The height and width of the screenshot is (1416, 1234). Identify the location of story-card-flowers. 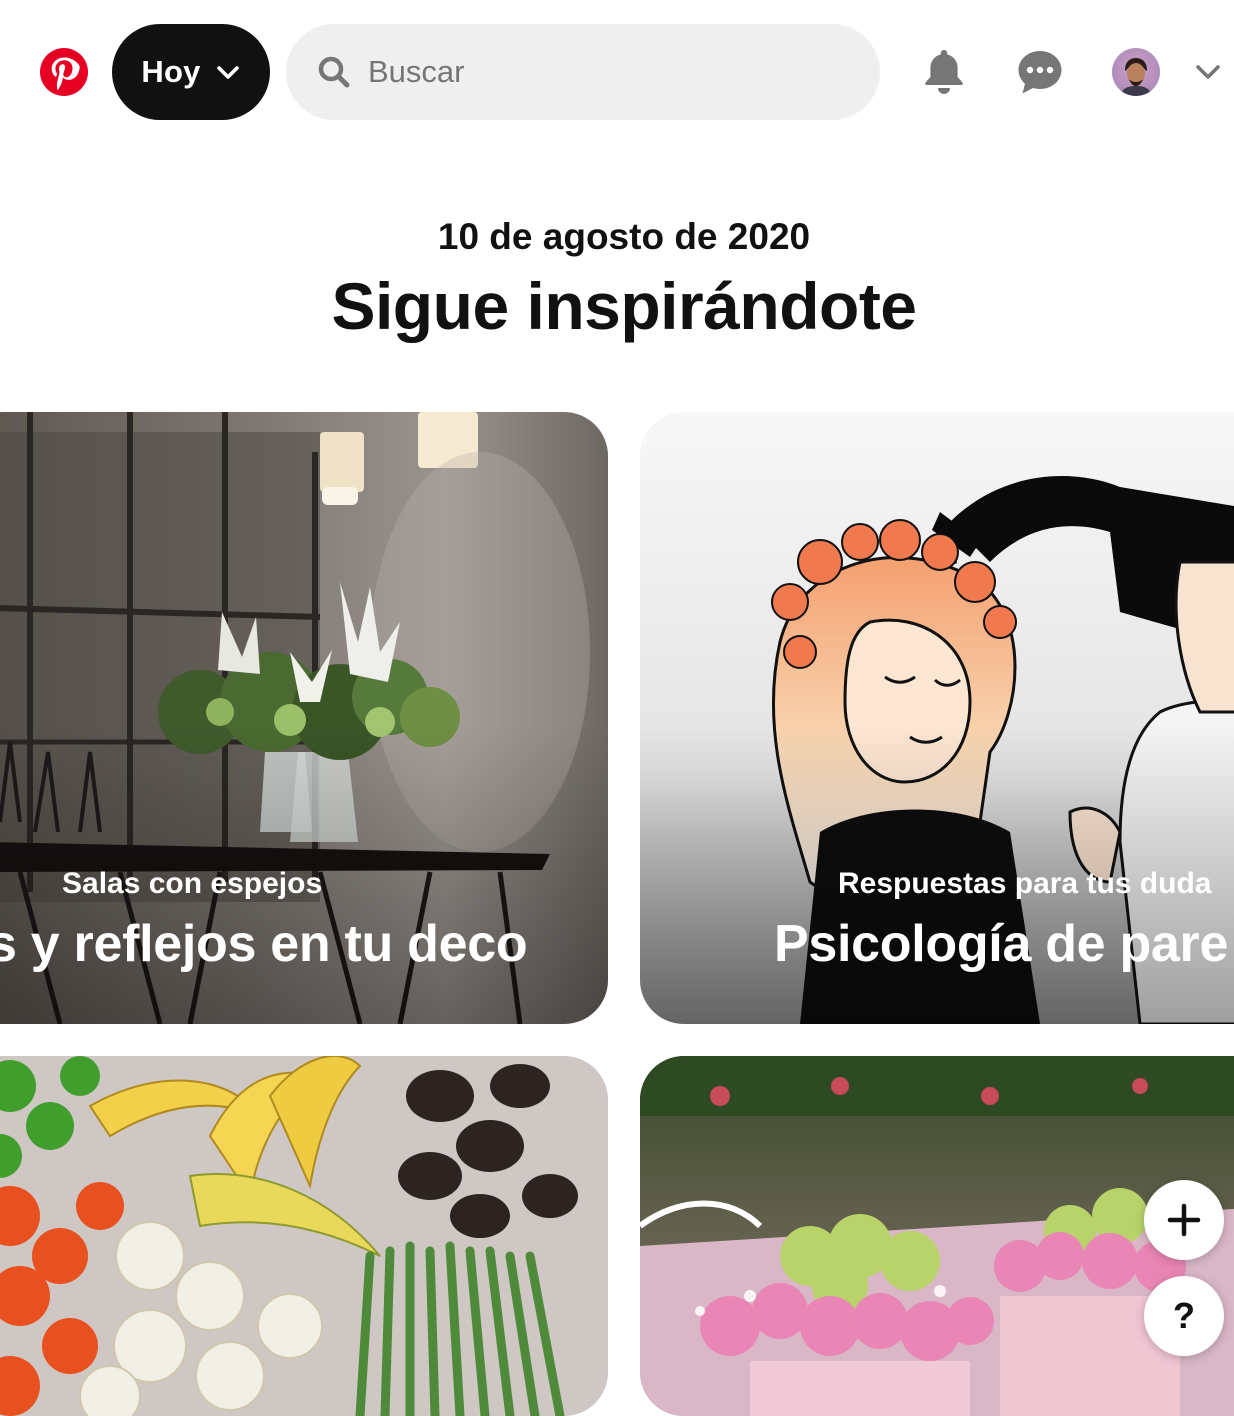
(937, 1236).